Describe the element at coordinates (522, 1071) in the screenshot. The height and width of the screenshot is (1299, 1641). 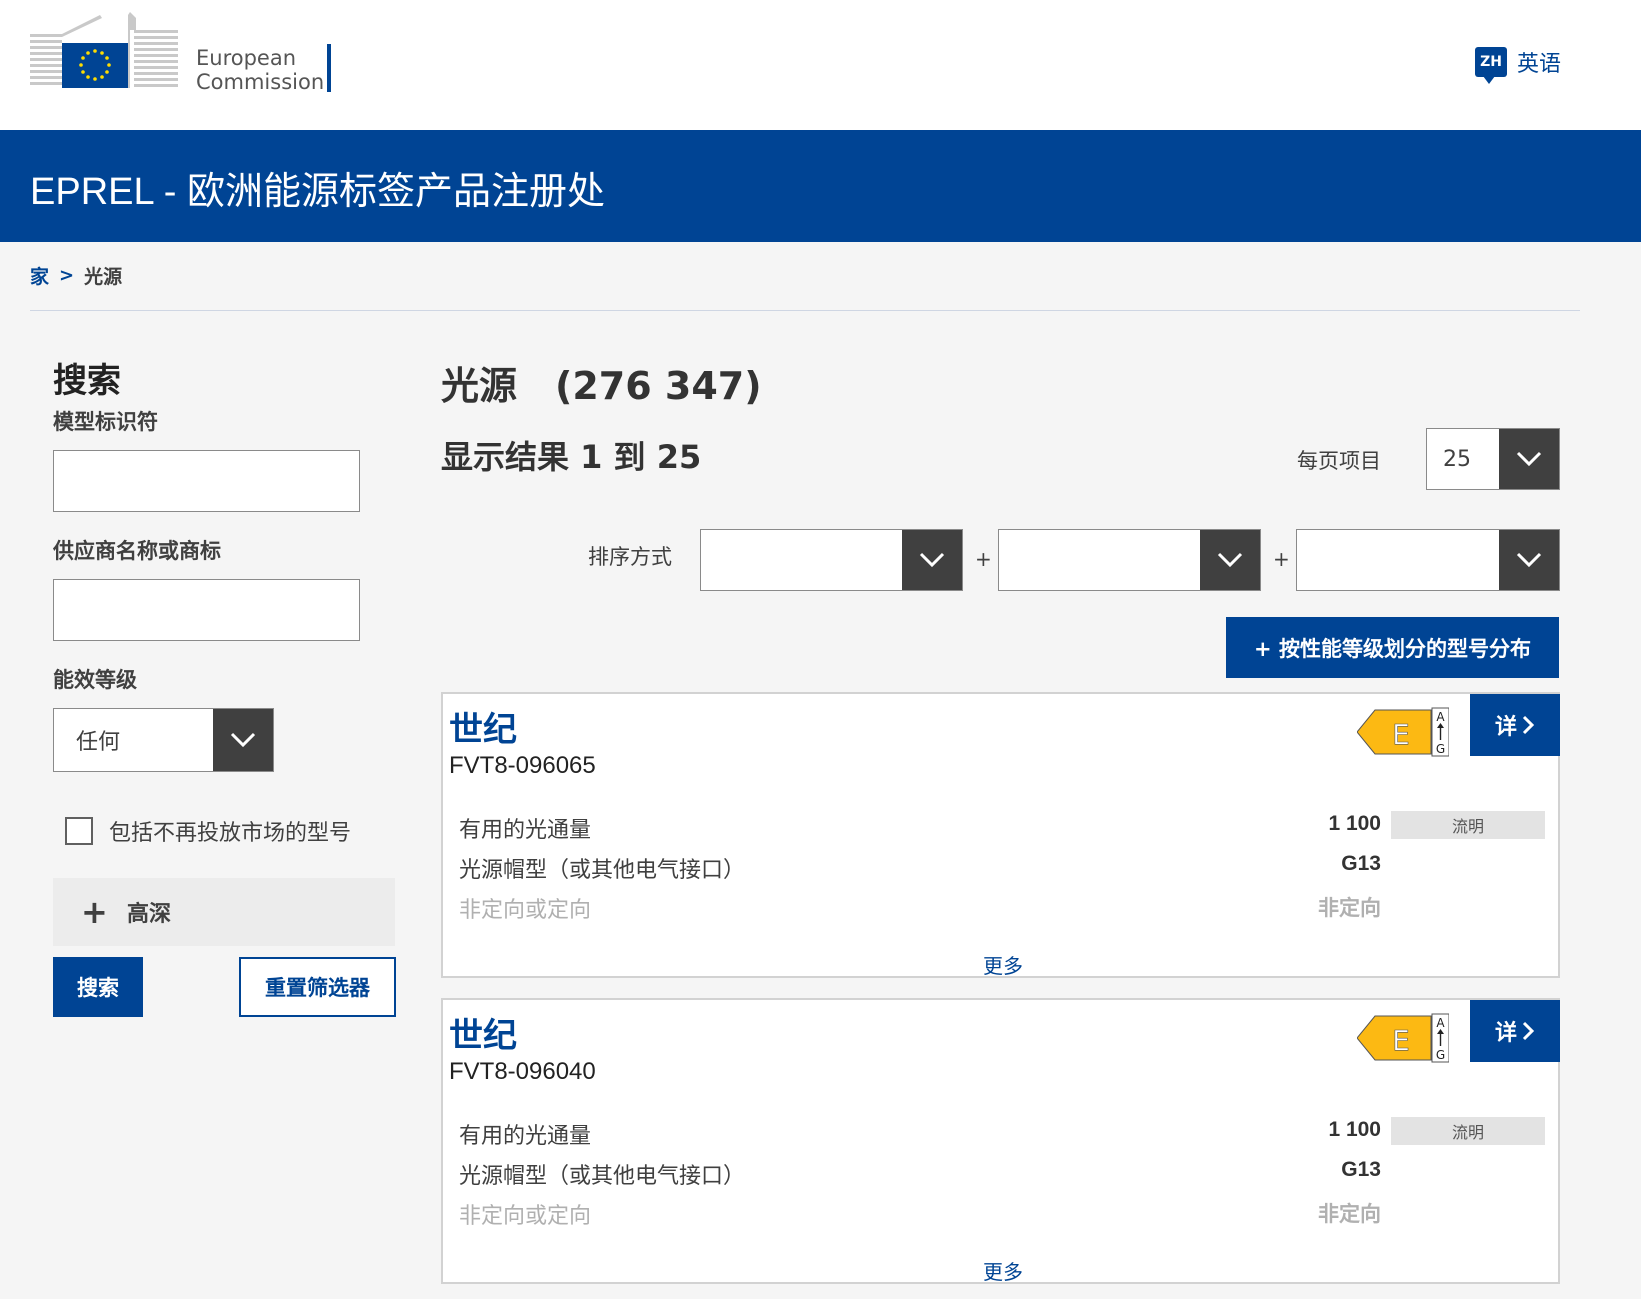
I see `product-model: FVT8-096040` at that location.